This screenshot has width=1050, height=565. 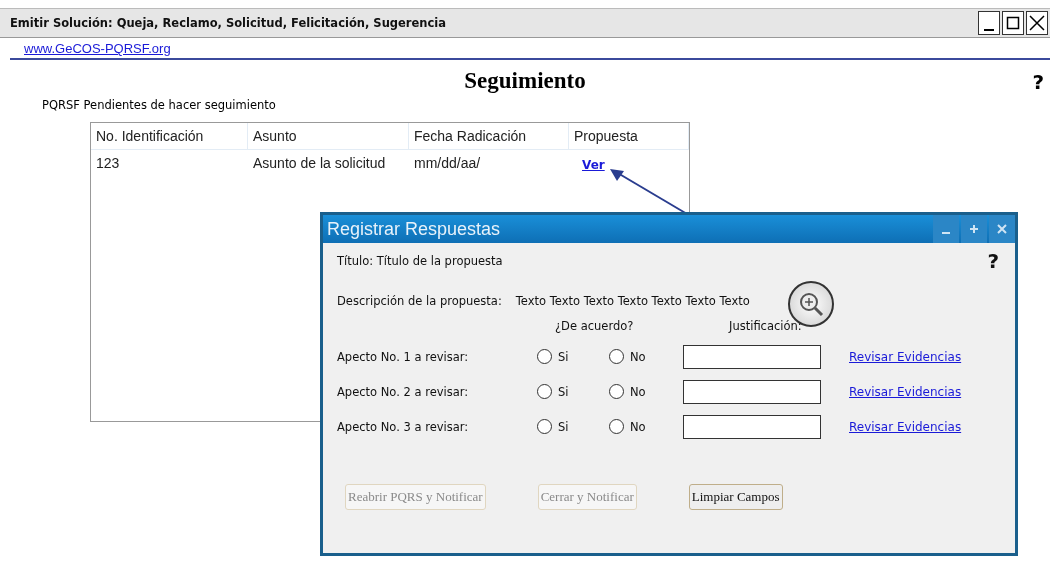 What do you see at coordinates (319, 163) in the screenshot?
I see `table-cell-text: Asunto de la solicitud` at bounding box center [319, 163].